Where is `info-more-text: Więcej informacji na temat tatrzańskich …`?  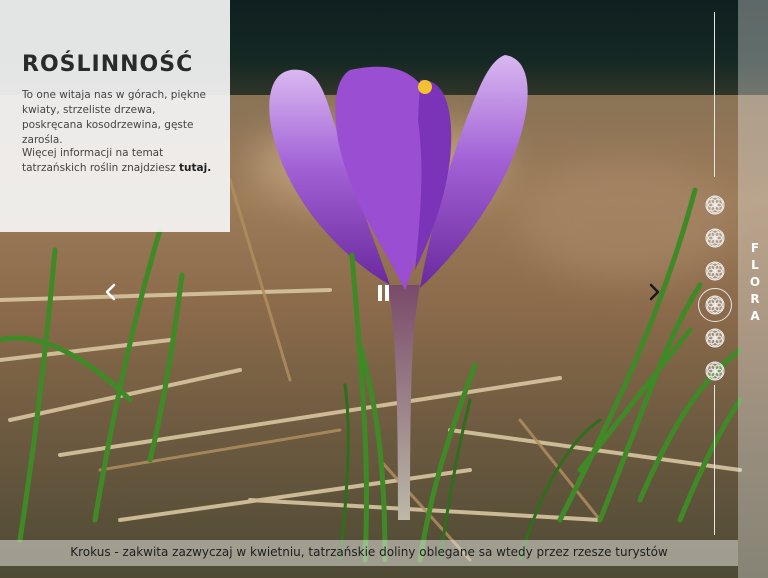
info-more-text: Więcej informacji na temat tatrzańskich … is located at coordinates (119, 161).